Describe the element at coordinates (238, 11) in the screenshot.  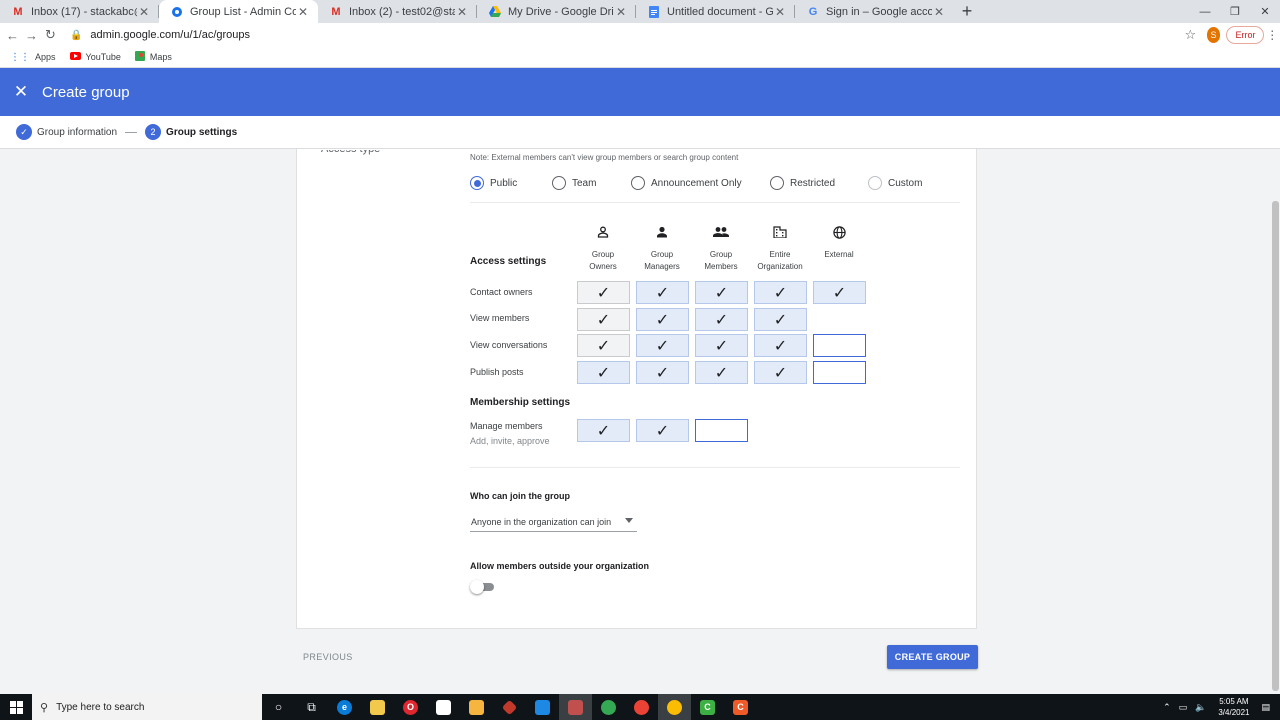
I see `browser-tab-active: Group List - Admin Console ✕` at that location.